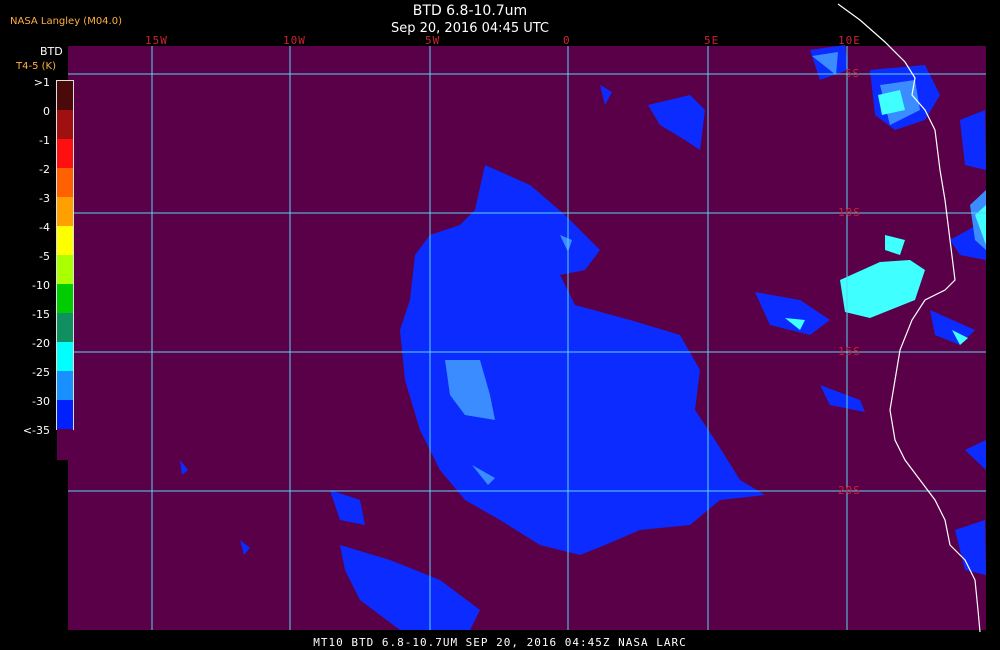 The width and height of the screenshot is (1000, 650). I want to click on lat-label-5s: 5S, so click(853, 73).